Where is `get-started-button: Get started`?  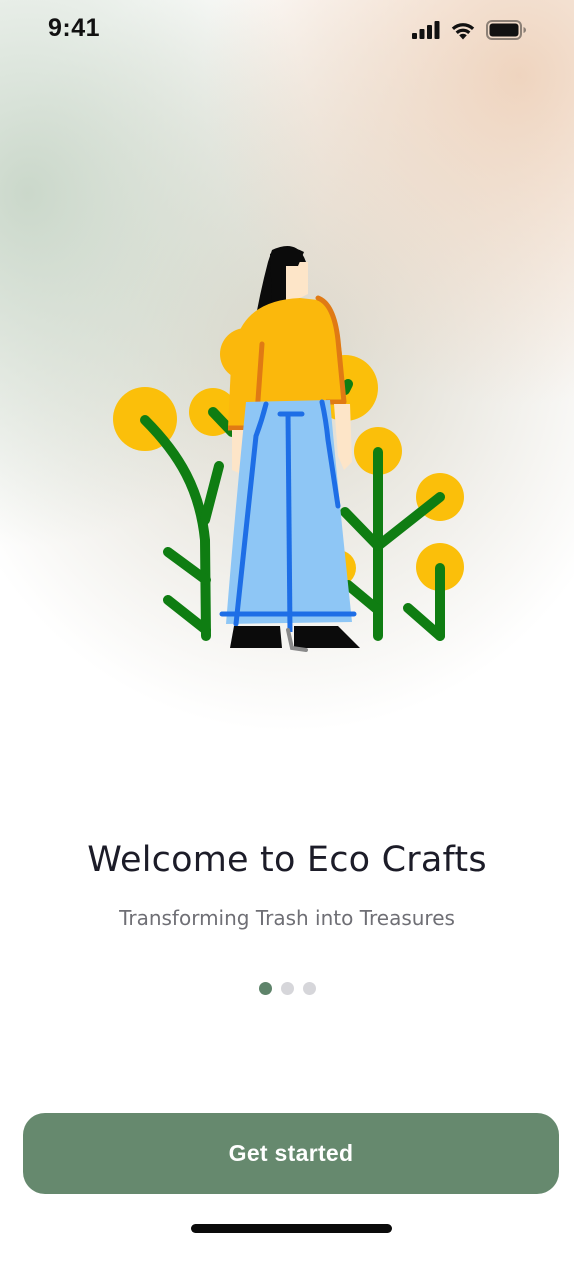
get-started-button: Get started is located at coordinates (291, 1153).